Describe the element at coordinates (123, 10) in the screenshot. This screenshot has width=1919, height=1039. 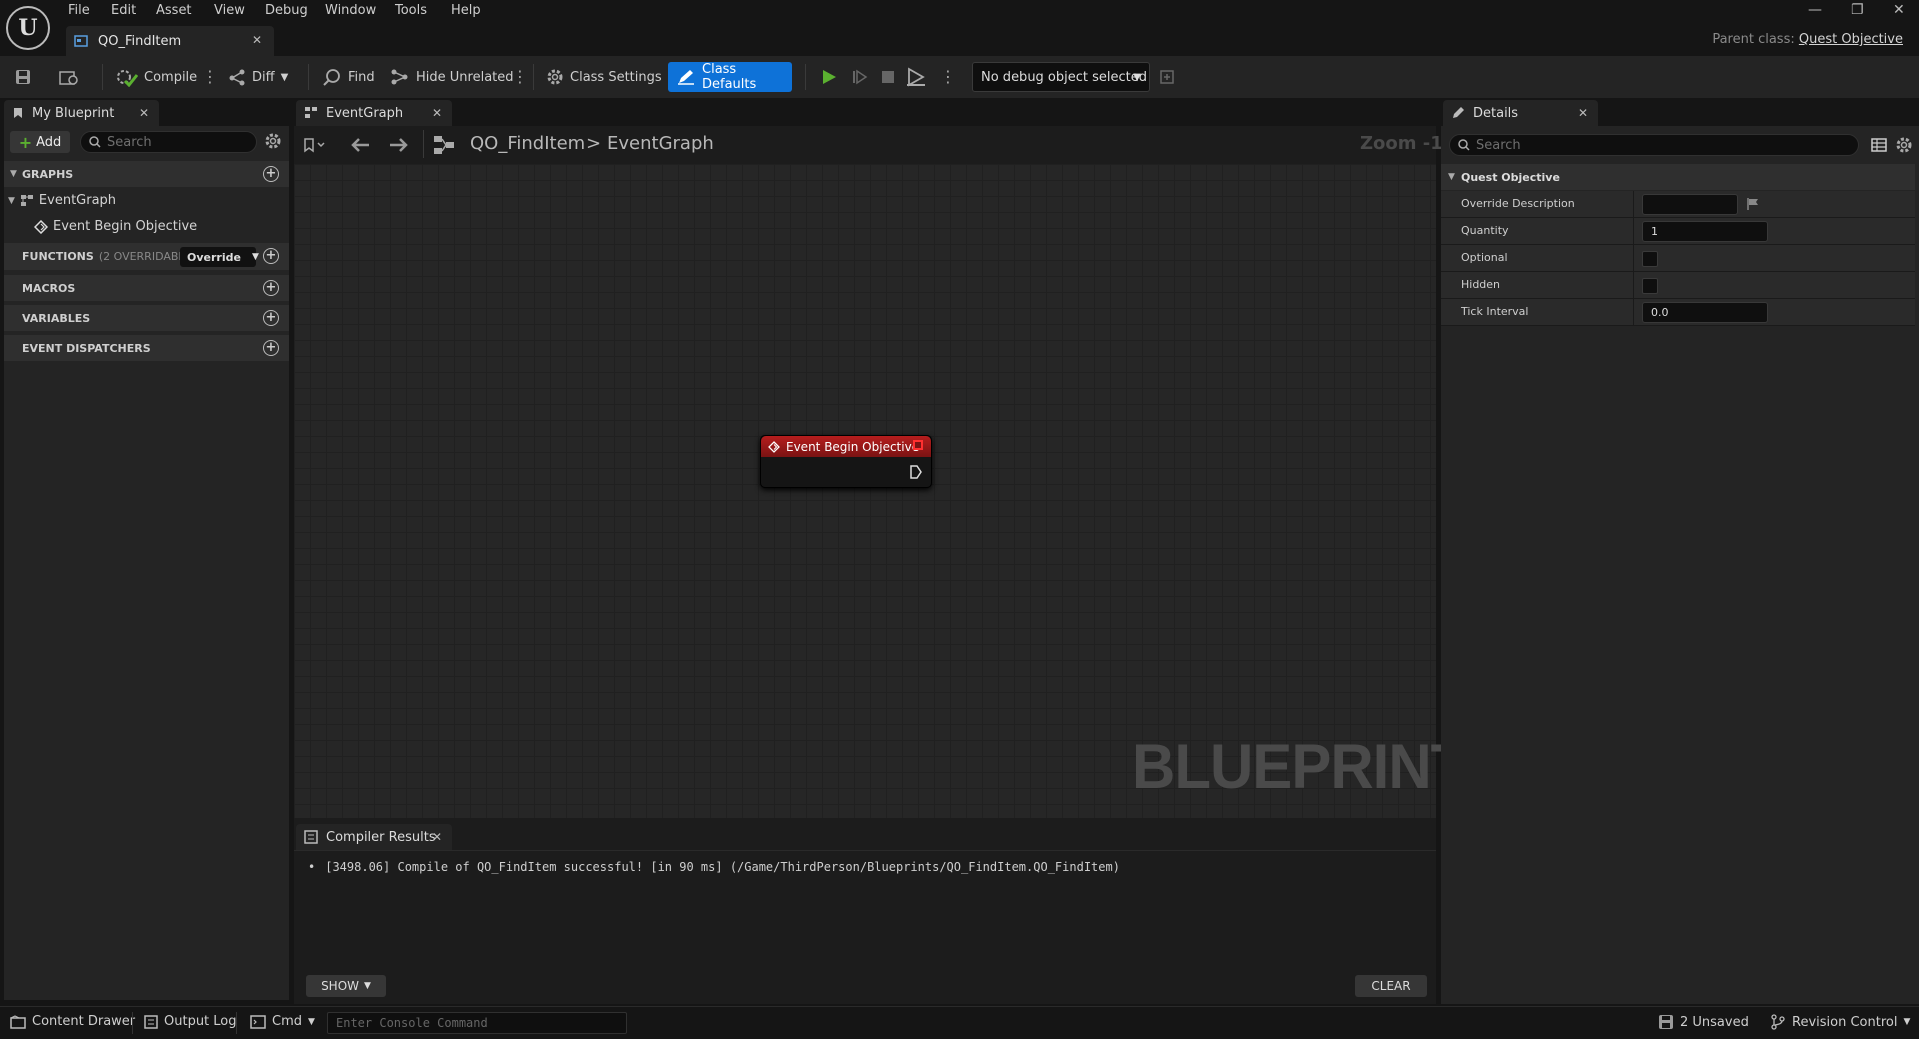
I see `menu-edit: Edit` at that location.